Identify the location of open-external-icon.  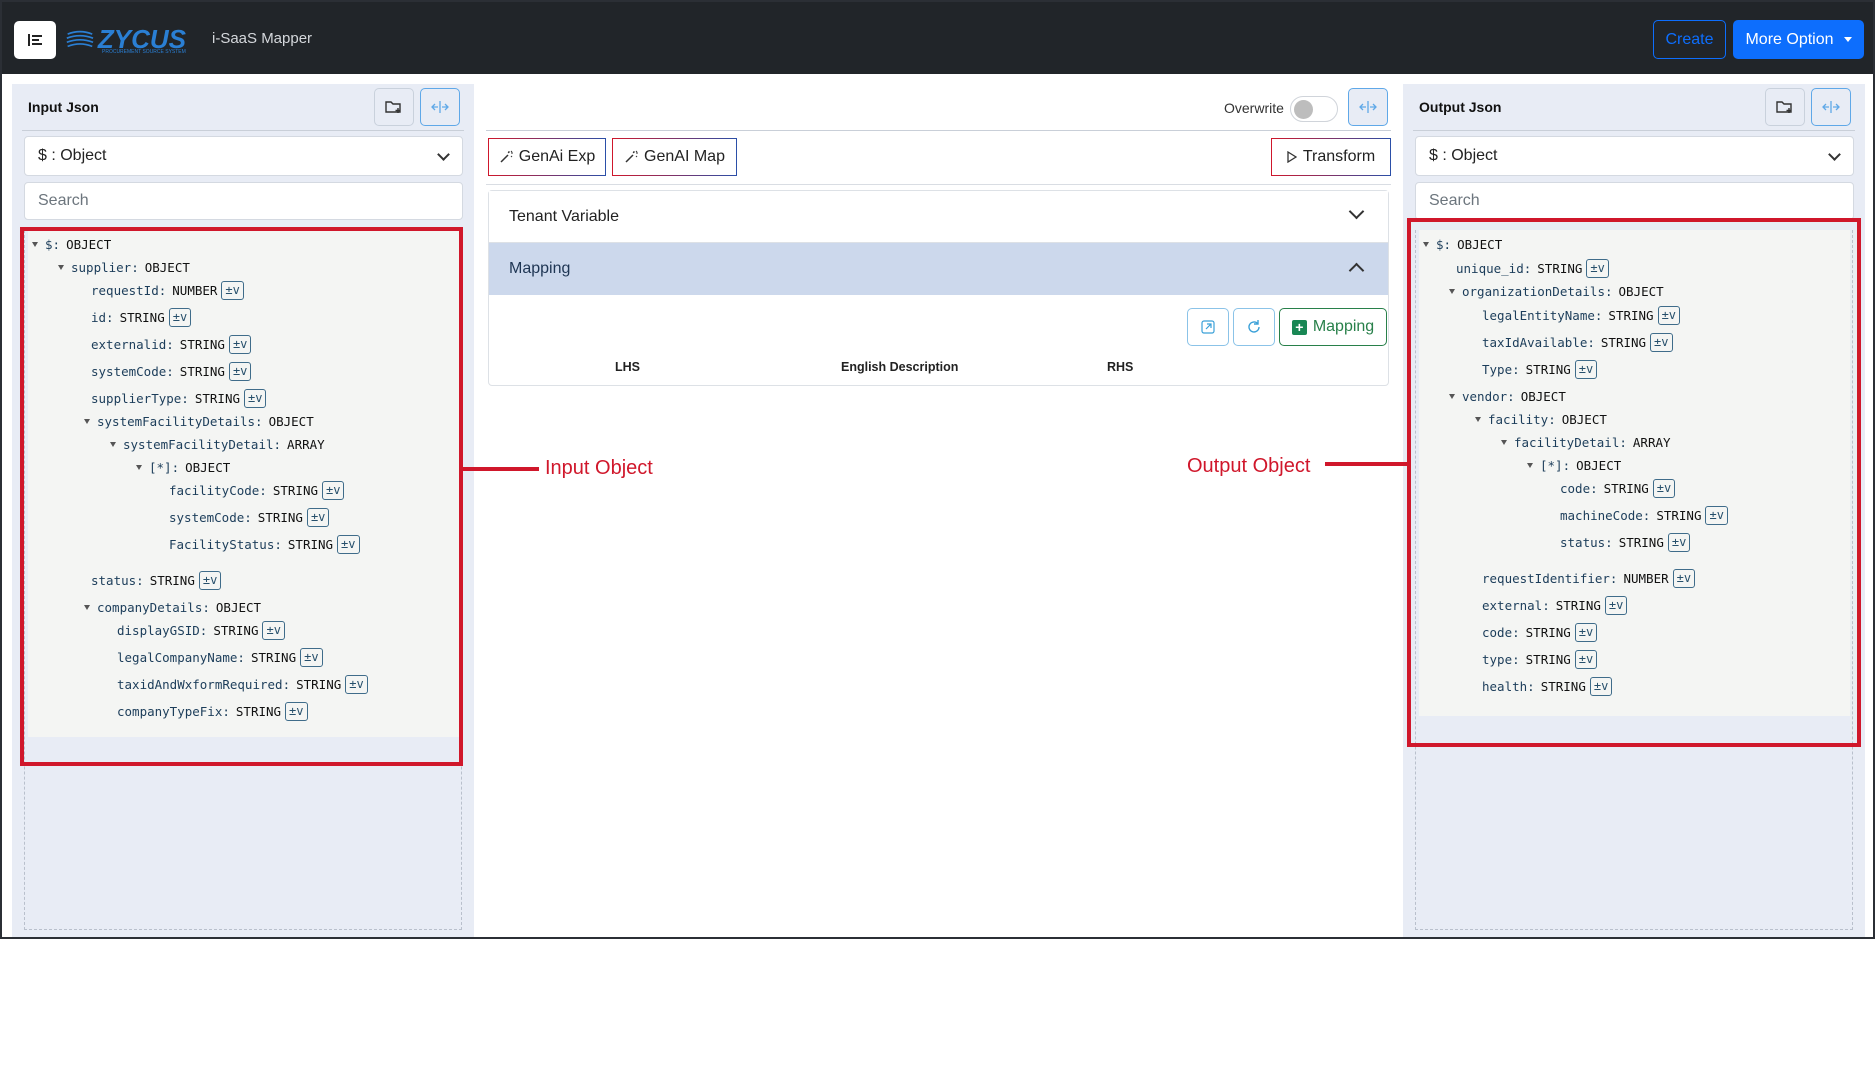
(1208, 327).